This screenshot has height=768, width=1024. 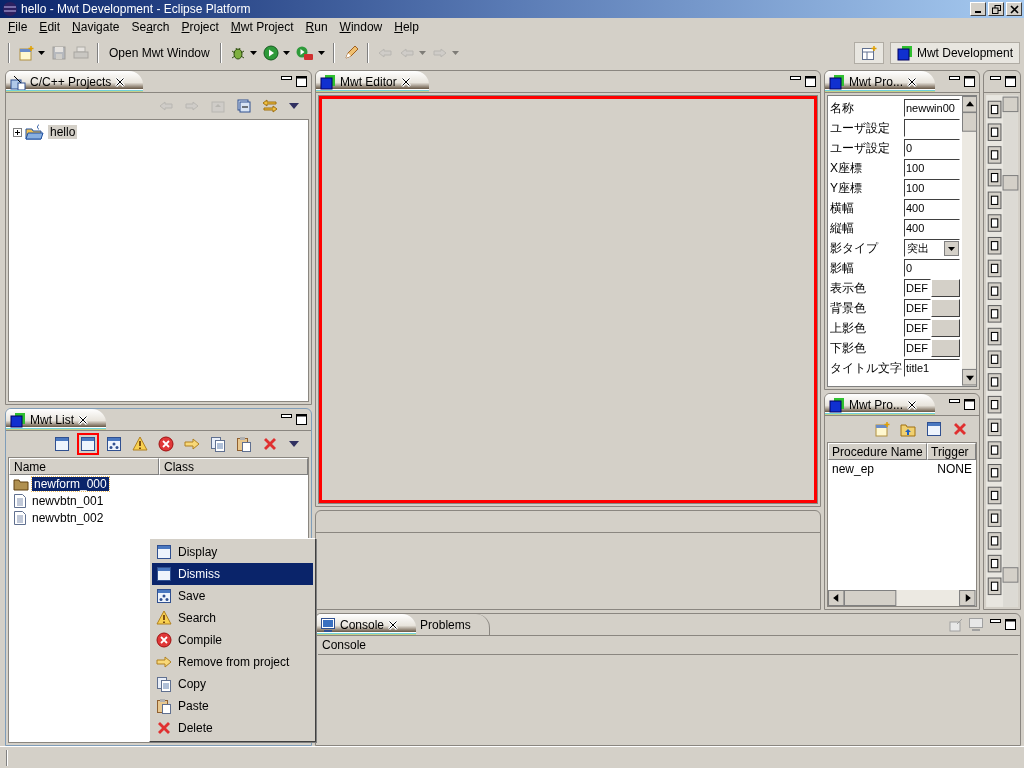 What do you see at coordinates (406, 27) in the screenshot?
I see `menu-item: Help` at bounding box center [406, 27].